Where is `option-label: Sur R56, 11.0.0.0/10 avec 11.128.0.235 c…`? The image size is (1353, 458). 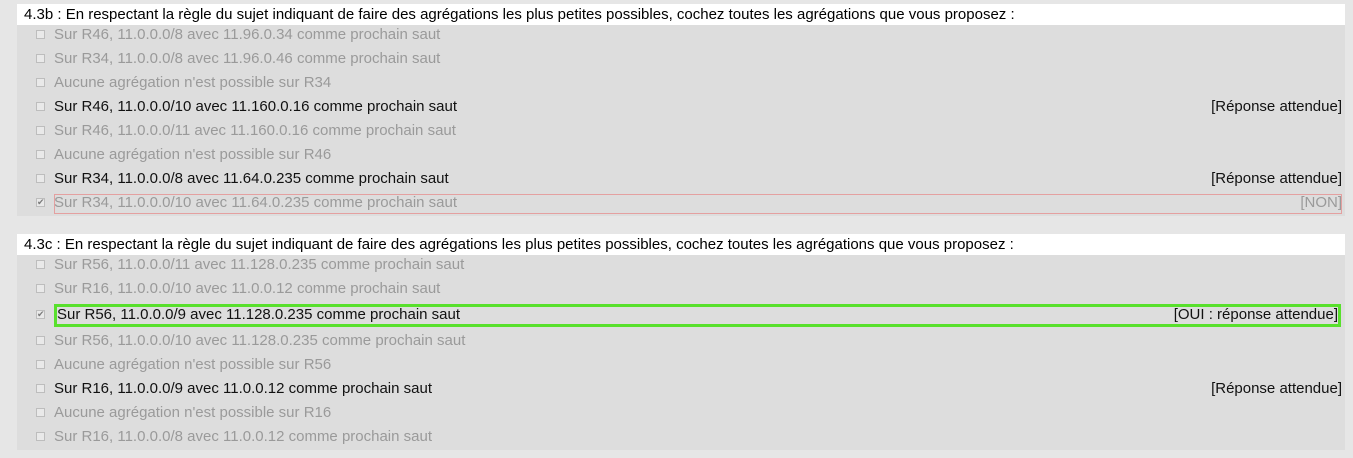
option-label: Sur R56, 11.0.0.0/10 avec 11.128.0.235 c… is located at coordinates (260, 340).